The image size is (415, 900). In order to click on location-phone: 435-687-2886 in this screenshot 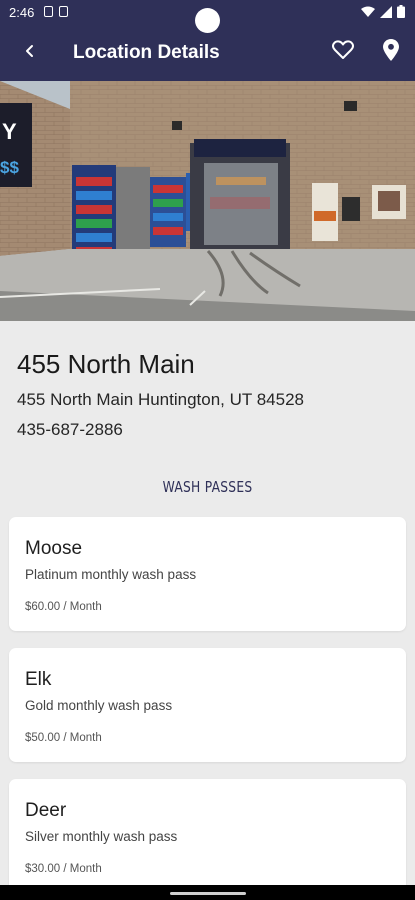, I will do `click(160, 430)`.